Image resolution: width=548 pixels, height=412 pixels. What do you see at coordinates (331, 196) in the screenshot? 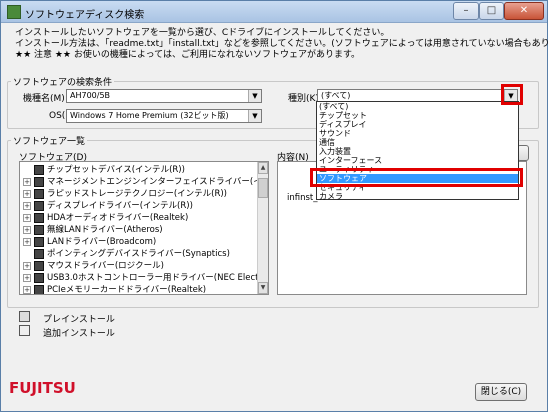
I see `type-option: カメラ` at bounding box center [331, 196].